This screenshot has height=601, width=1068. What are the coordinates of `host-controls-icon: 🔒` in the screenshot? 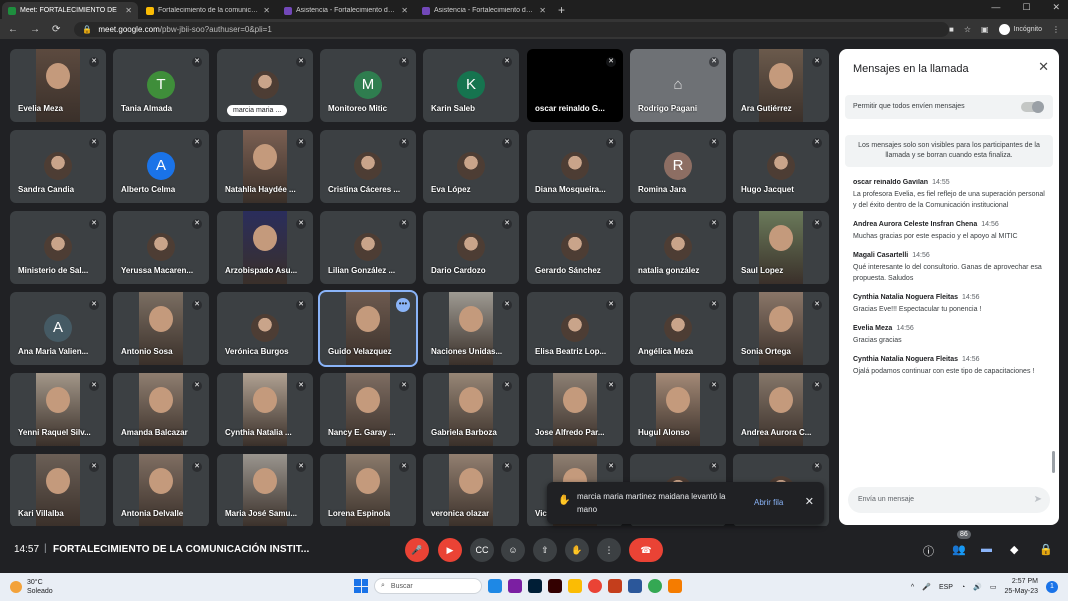 It's located at (1046, 549).